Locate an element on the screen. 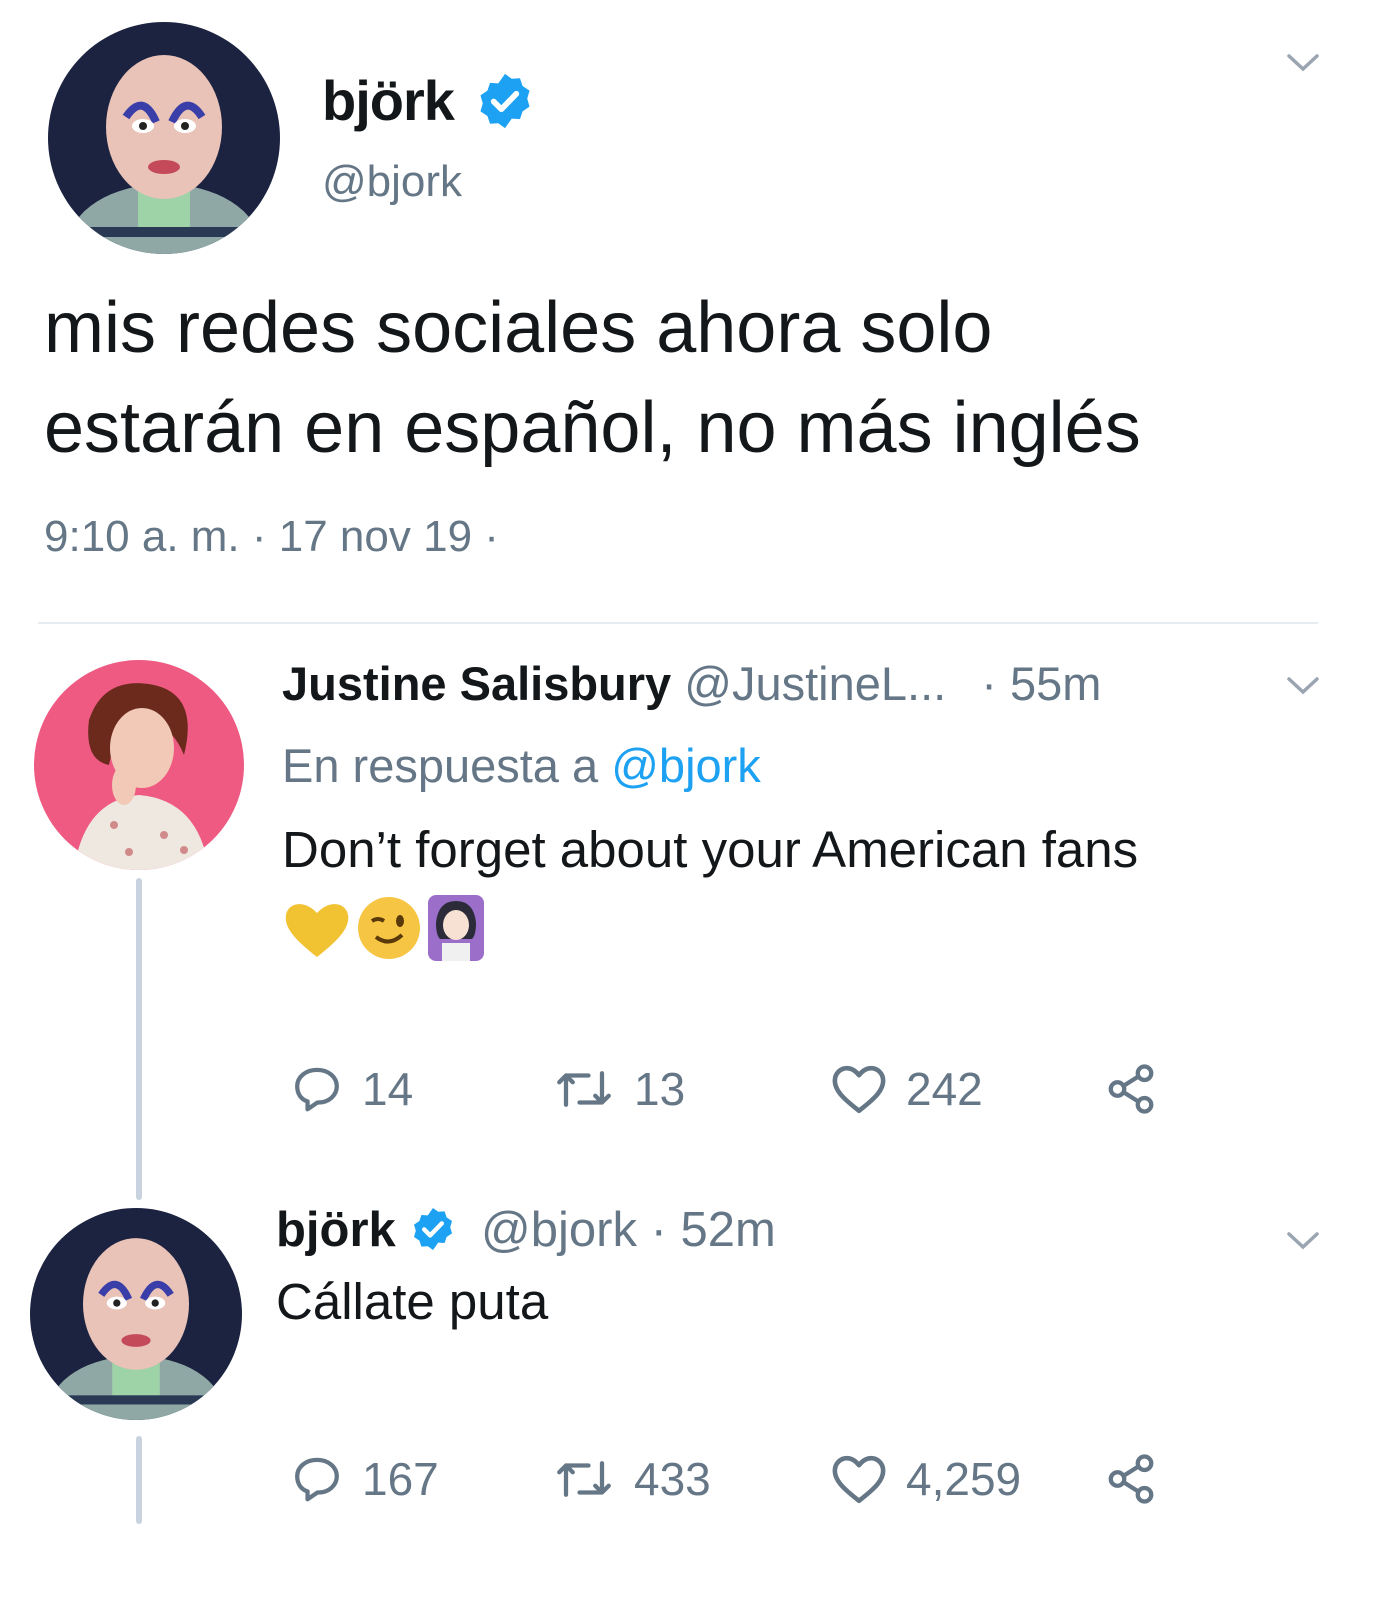 This screenshot has width=1400, height=1599. retweet-button: 433 is located at coordinates (631, 1479).